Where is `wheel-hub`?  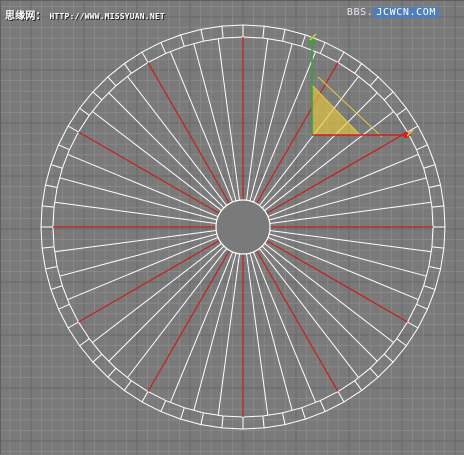
wheel-hub is located at coordinates (243, 227).